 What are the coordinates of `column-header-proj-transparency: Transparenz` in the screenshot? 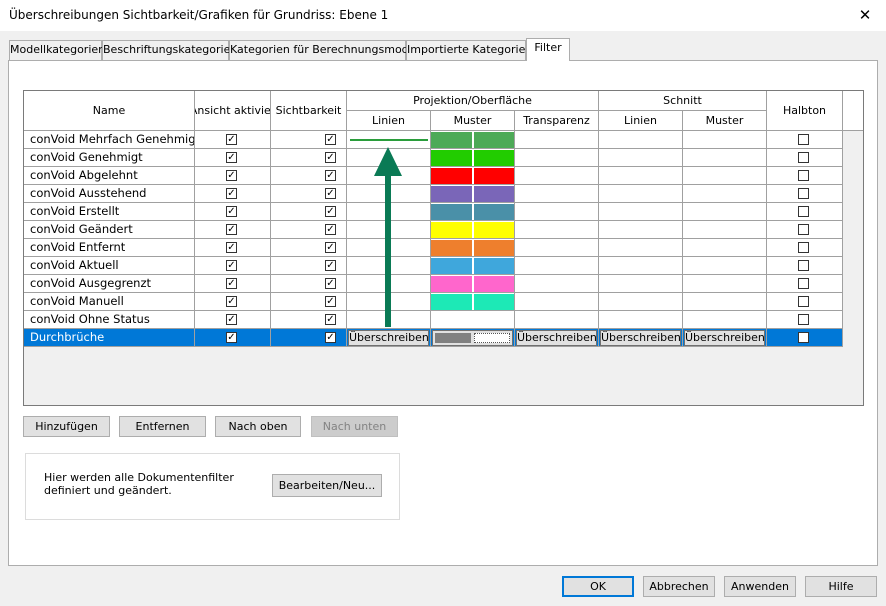 It's located at (557, 121).